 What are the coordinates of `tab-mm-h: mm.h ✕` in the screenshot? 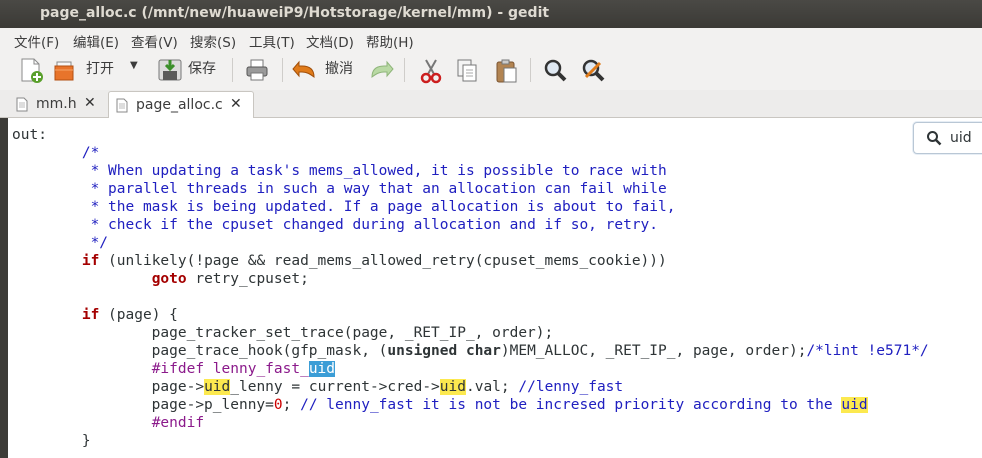 It's located at (58, 104).